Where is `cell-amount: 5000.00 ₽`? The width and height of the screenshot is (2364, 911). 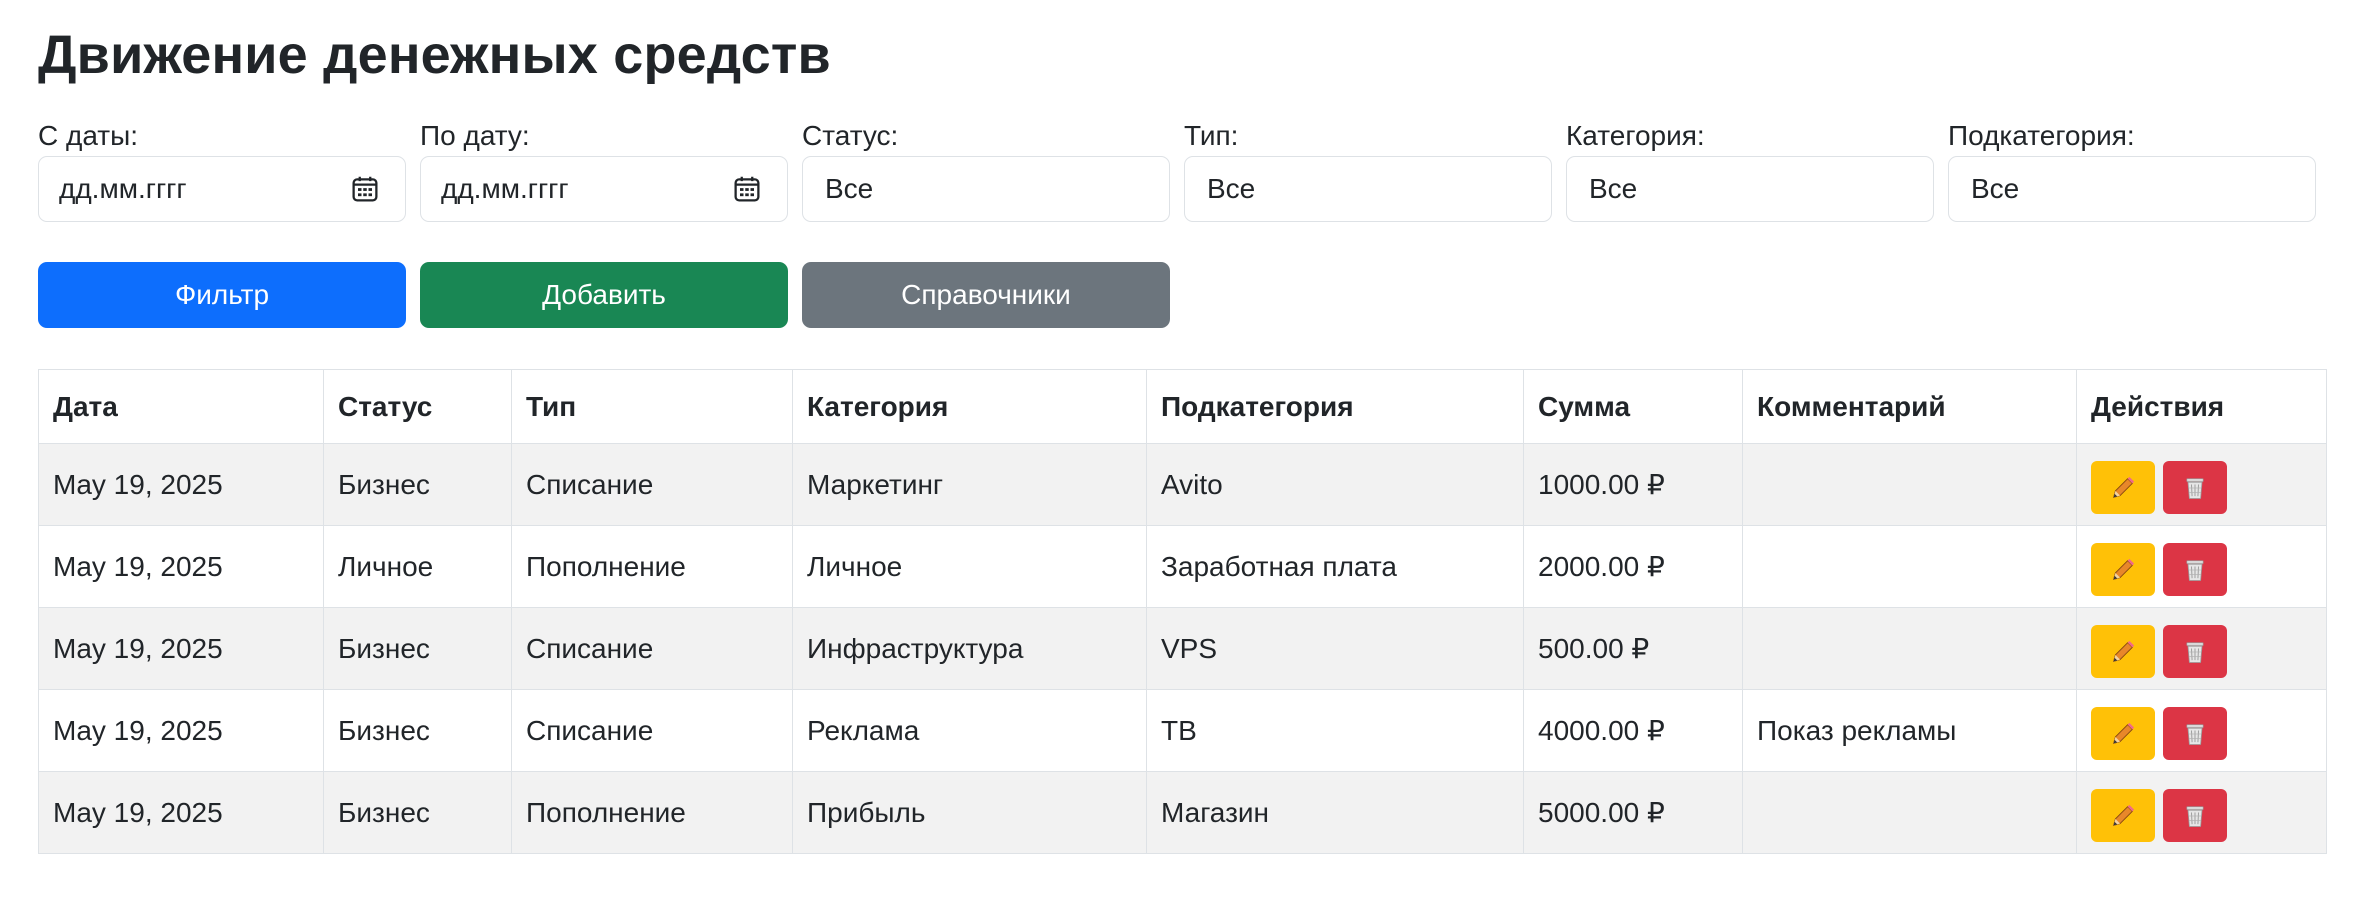
cell-amount: 5000.00 ₽ is located at coordinates (1633, 812).